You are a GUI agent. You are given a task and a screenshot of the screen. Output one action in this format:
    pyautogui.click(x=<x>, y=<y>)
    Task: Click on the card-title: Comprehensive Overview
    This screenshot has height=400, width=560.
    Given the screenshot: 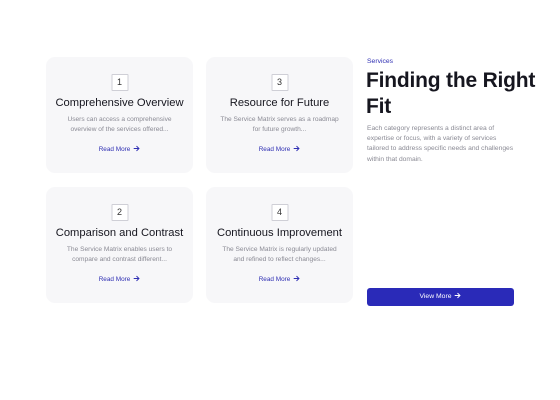 What is the action you would take?
    pyautogui.click(x=119, y=103)
    